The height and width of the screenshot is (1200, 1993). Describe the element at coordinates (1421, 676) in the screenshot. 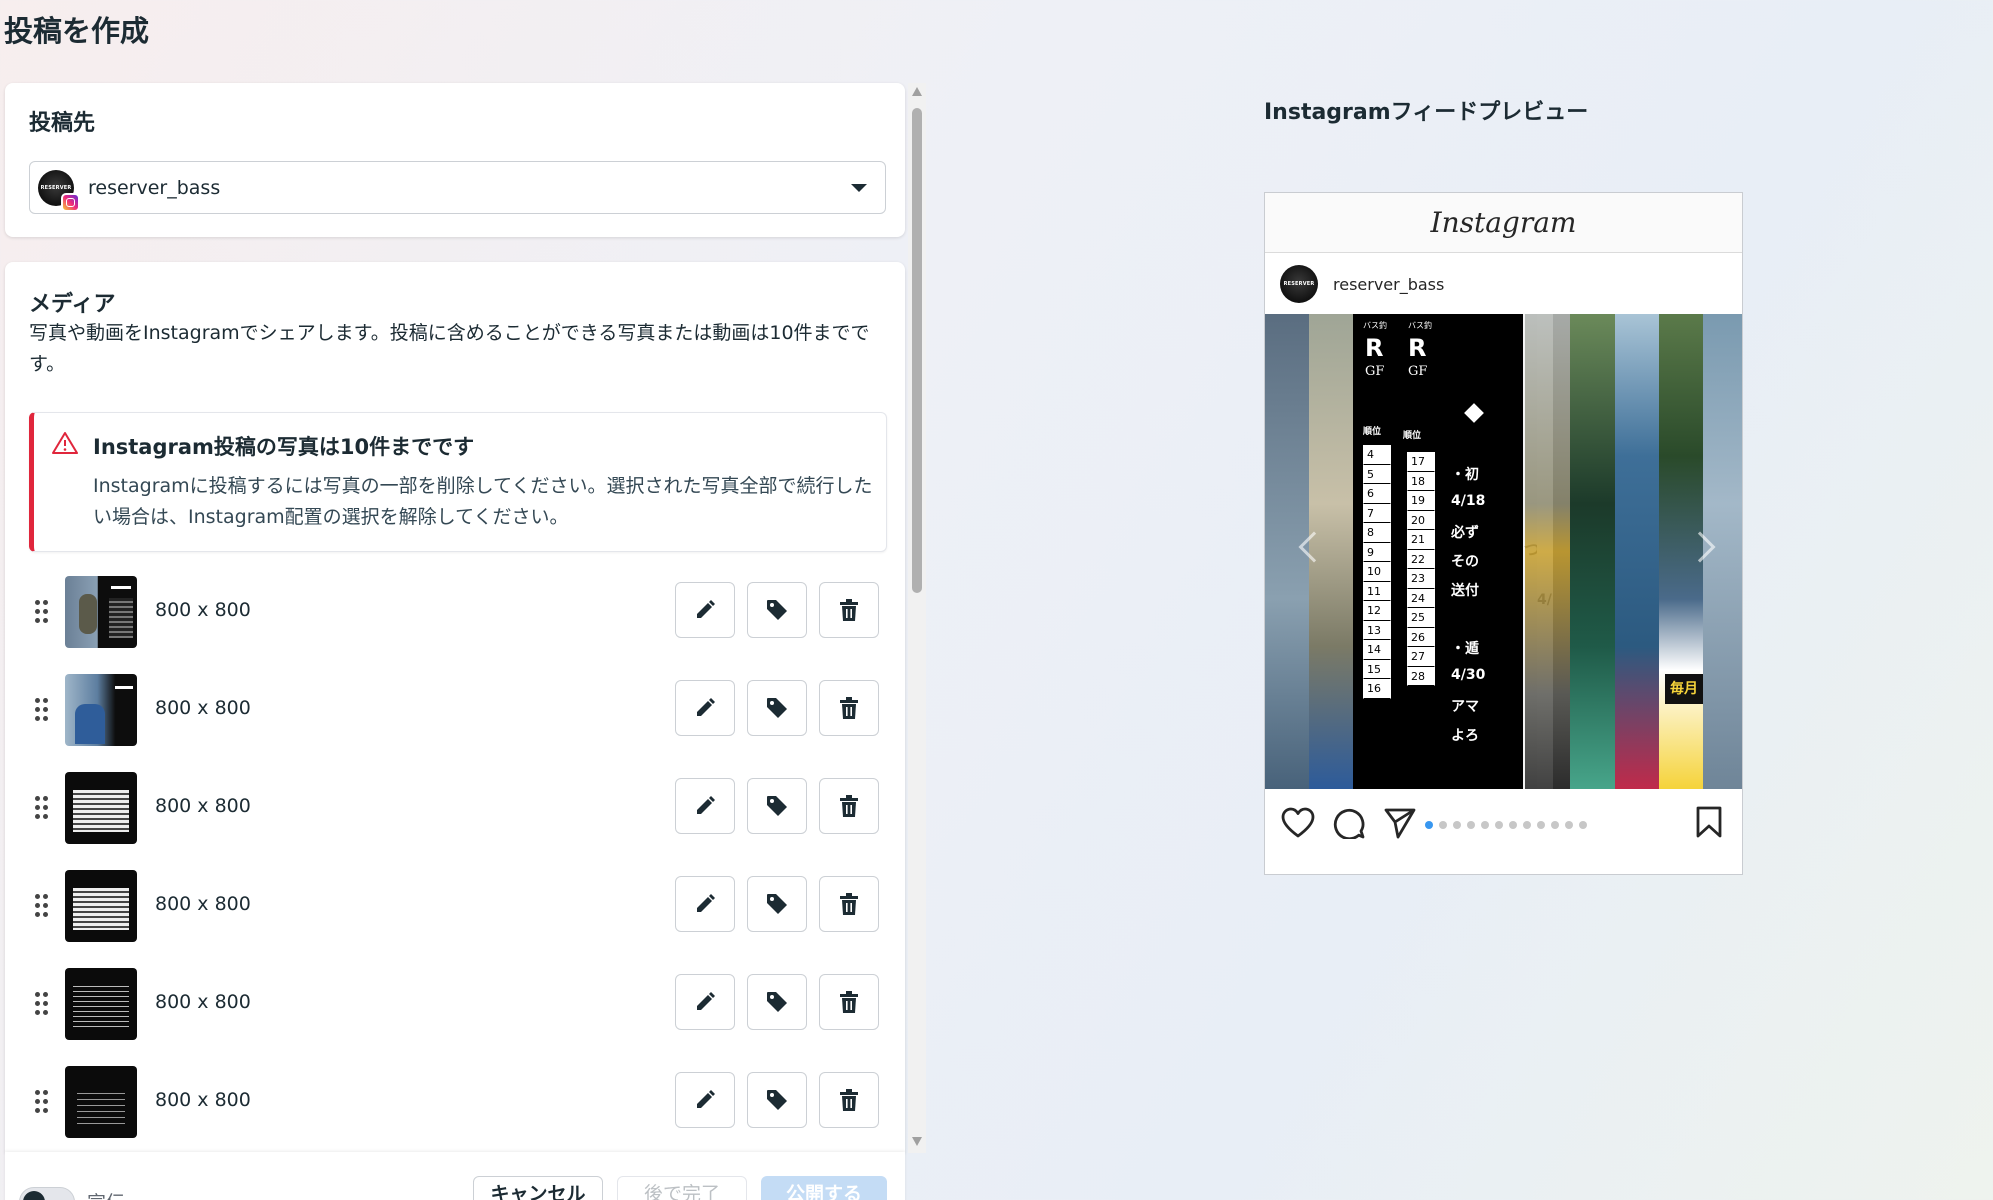

I see `ranking-cell: 28` at that location.